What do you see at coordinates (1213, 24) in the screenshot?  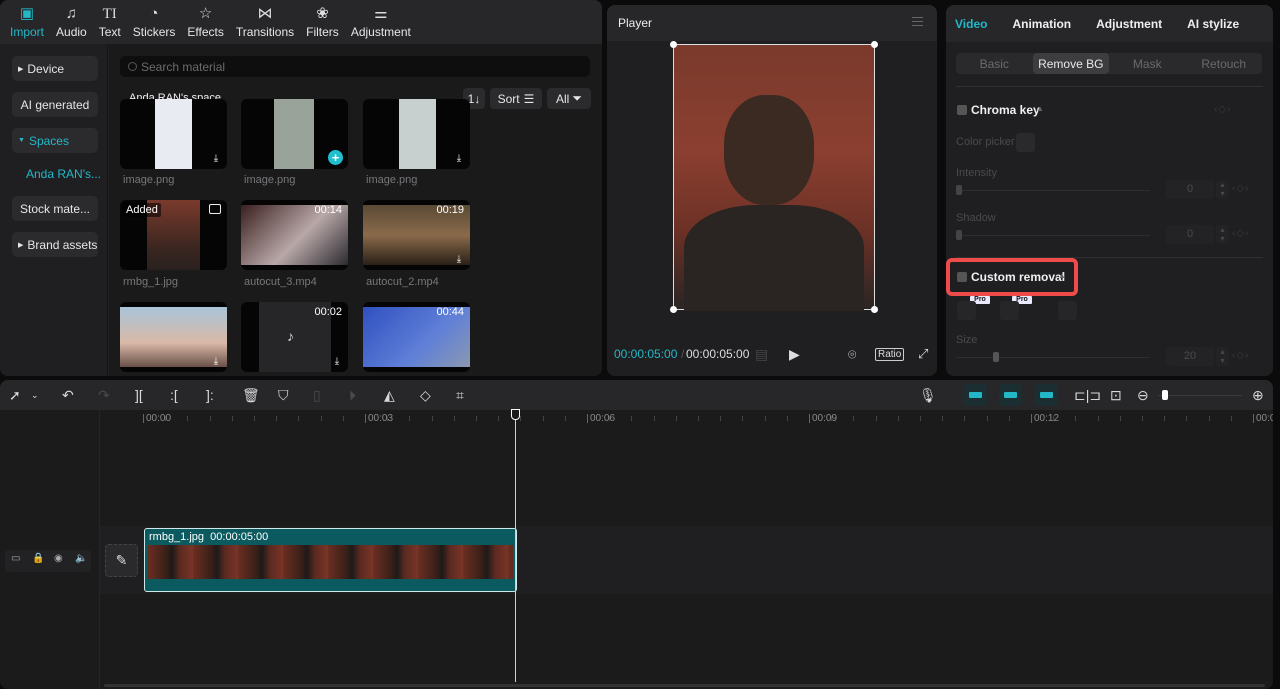 I see `tab-ai-stylize: AI stylize` at bounding box center [1213, 24].